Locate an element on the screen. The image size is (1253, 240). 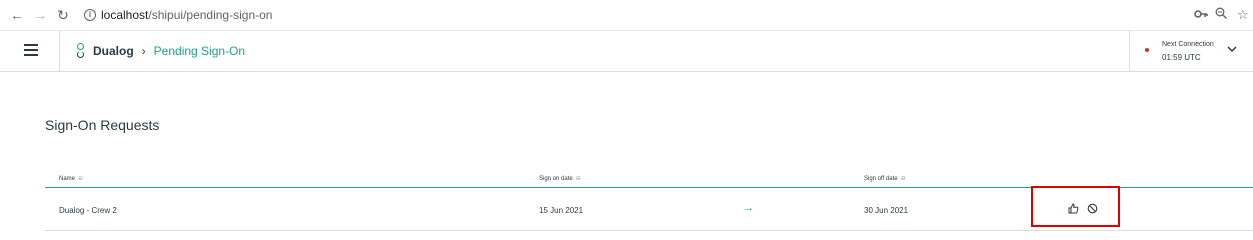
next-connection-label: Next Connection is located at coordinates (1188, 44).